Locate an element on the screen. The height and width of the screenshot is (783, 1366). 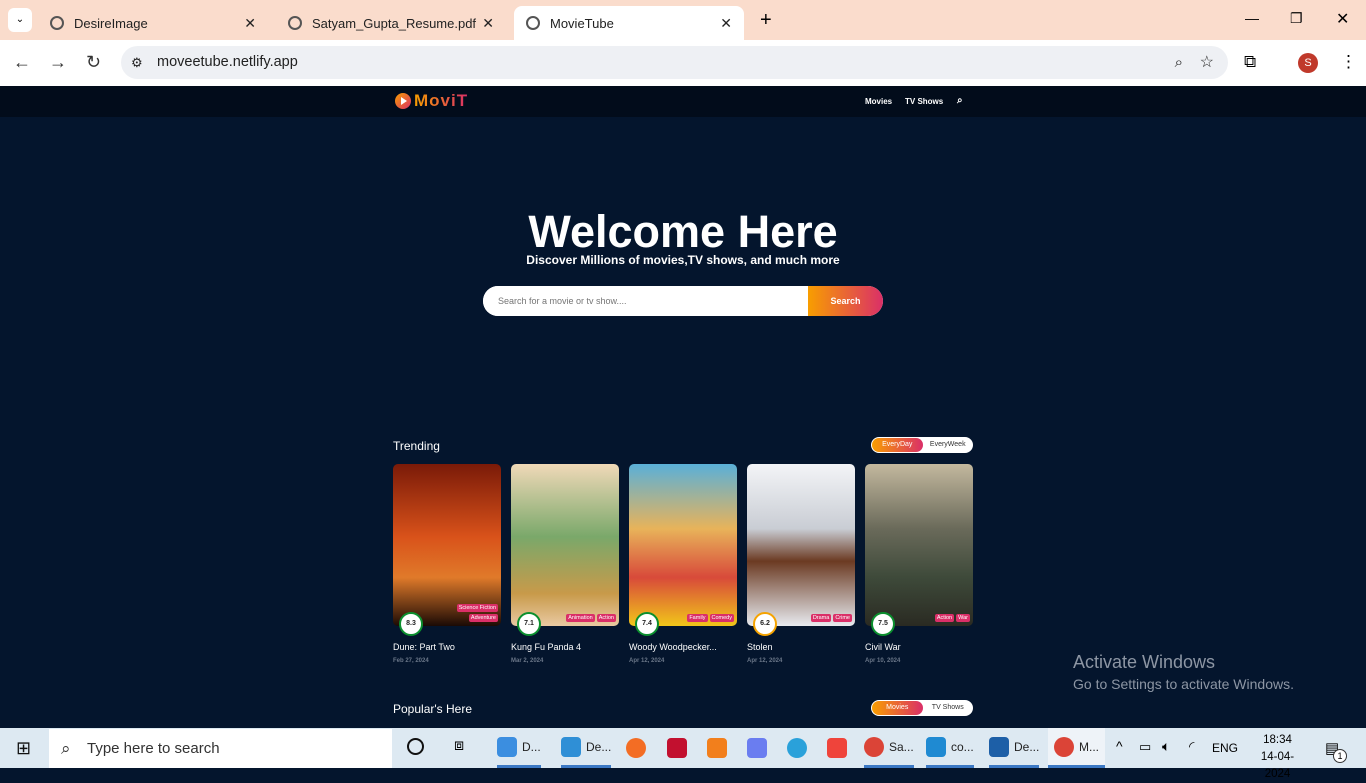
url-bar: ⚙ moveetube.netlify.app ⌕ ☆ is located at coordinates (674, 62).